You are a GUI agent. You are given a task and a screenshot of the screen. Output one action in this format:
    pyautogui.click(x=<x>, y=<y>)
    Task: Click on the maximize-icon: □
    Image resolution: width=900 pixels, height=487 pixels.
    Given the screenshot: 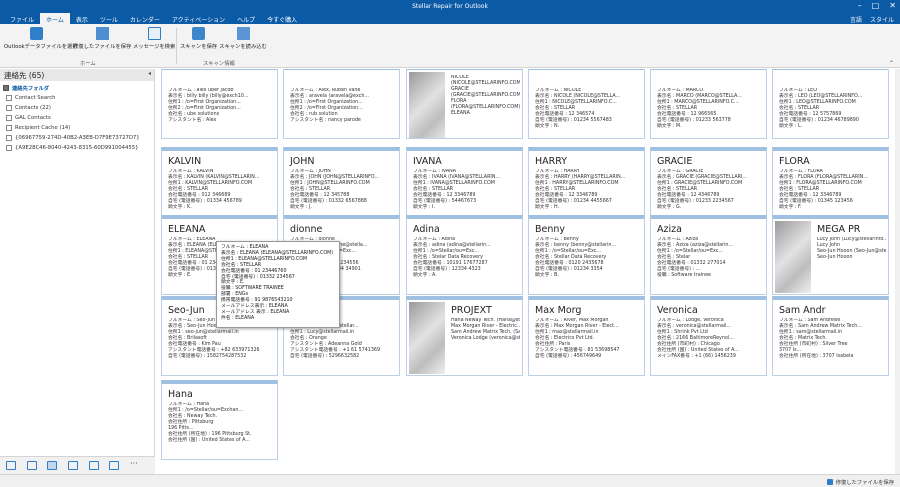 What is the action you would take?
    pyautogui.click(x=876, y=6)
    